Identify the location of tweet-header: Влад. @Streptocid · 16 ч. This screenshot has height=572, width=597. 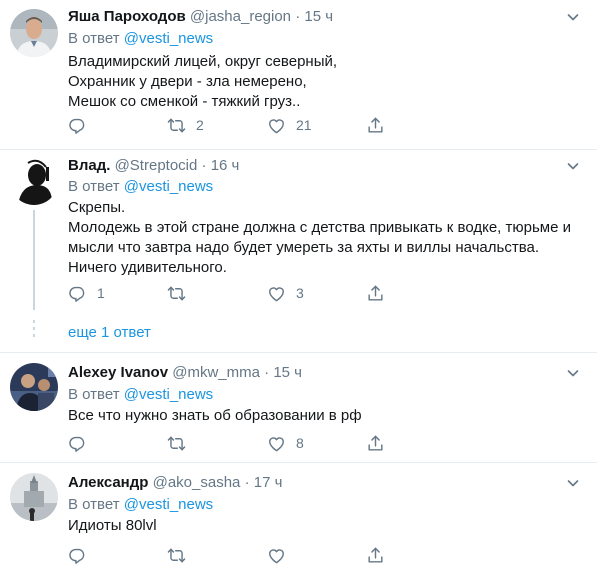
(153, 166).